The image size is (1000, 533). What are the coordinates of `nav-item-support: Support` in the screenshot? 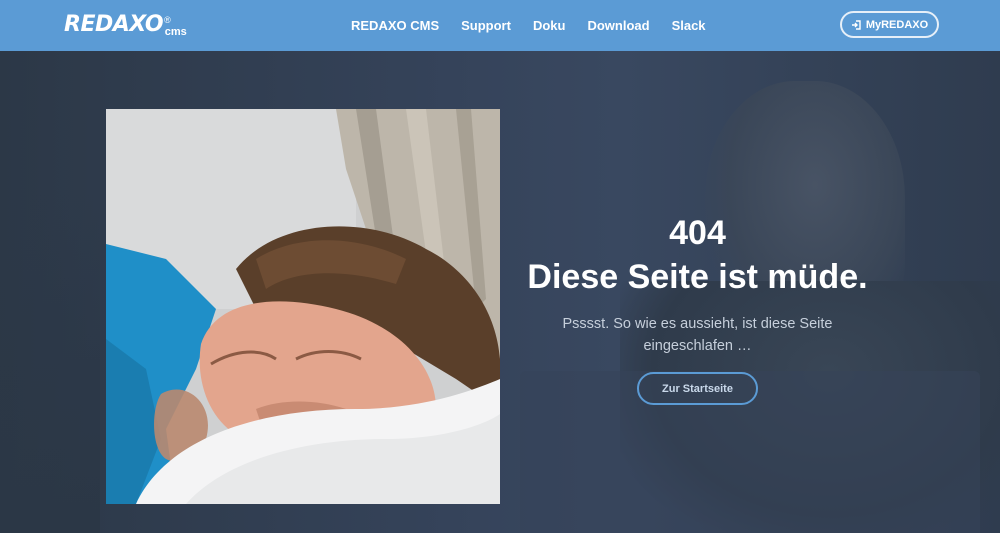 It's located at (486, 25).